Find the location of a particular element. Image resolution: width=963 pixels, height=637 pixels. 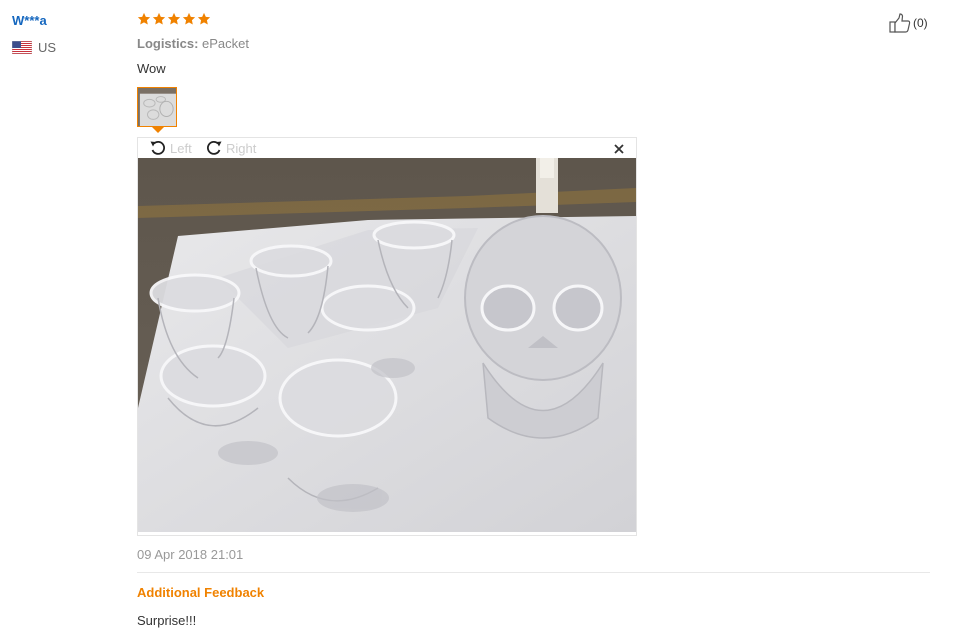

photo-viewer-toolbar: Left Right is located at coordinates (387, 148).